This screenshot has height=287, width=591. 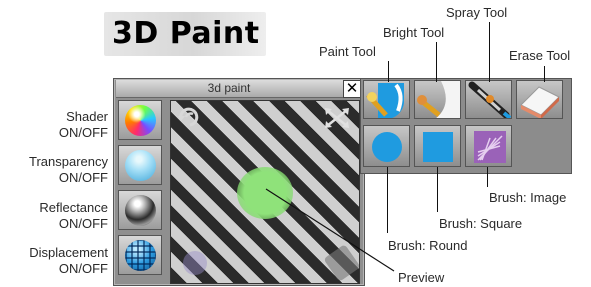 What do you see at coordinates (55, 125) in the screenshot?
I see `shader-label: Shader ON/OFF` at bounding box center [55, 125].